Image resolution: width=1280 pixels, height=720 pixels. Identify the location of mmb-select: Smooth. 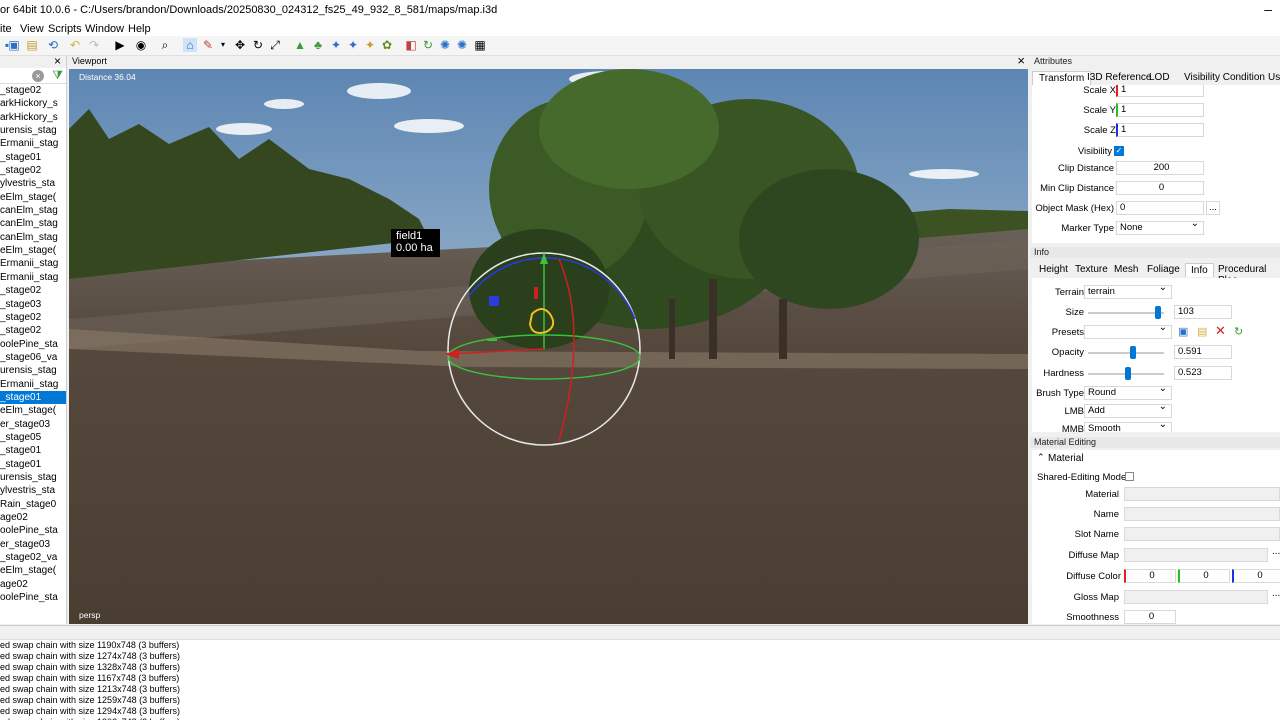
(1128, 427).